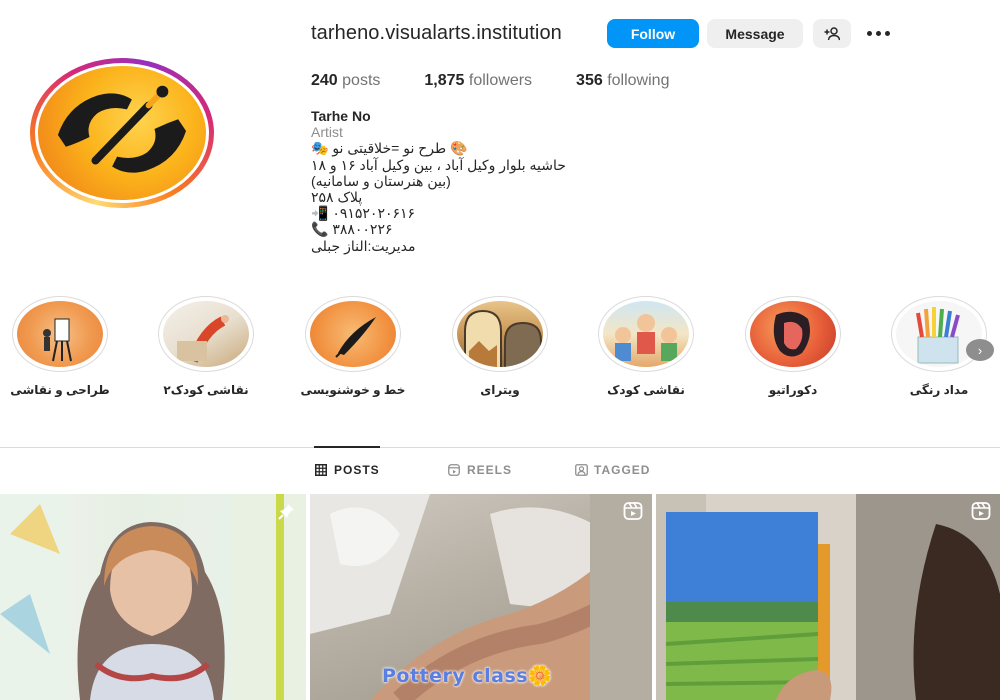  I want to click on highlight-label: خط و خوشنویسی, so click(353, 390).